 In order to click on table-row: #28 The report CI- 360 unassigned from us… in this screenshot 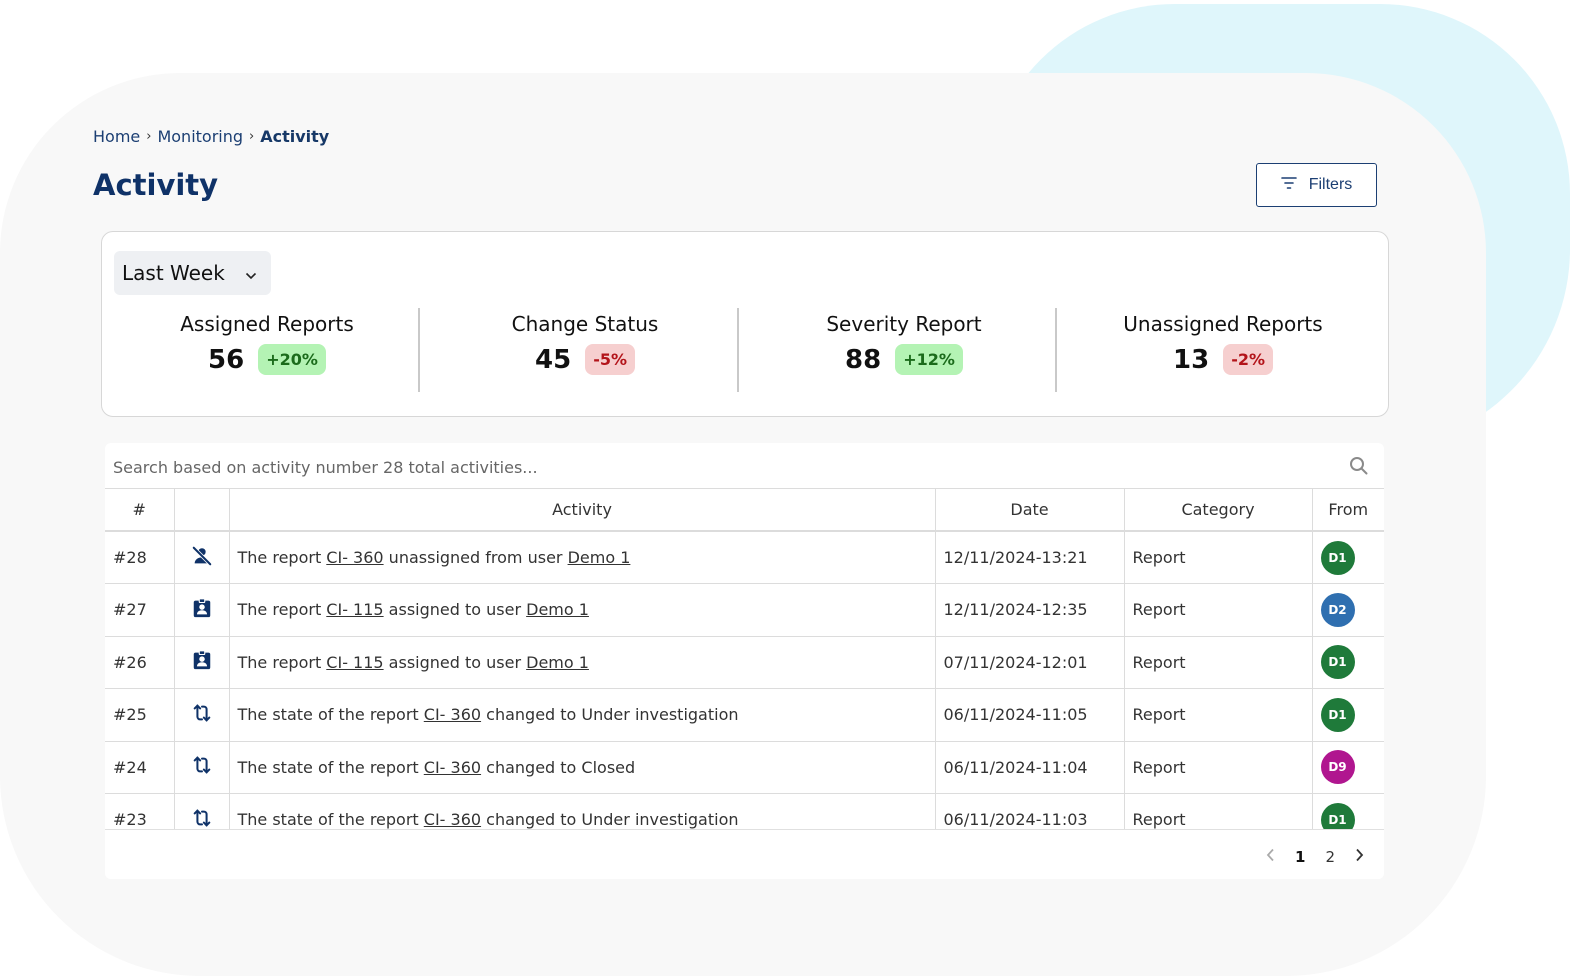, I will do `click(744, 557)`.